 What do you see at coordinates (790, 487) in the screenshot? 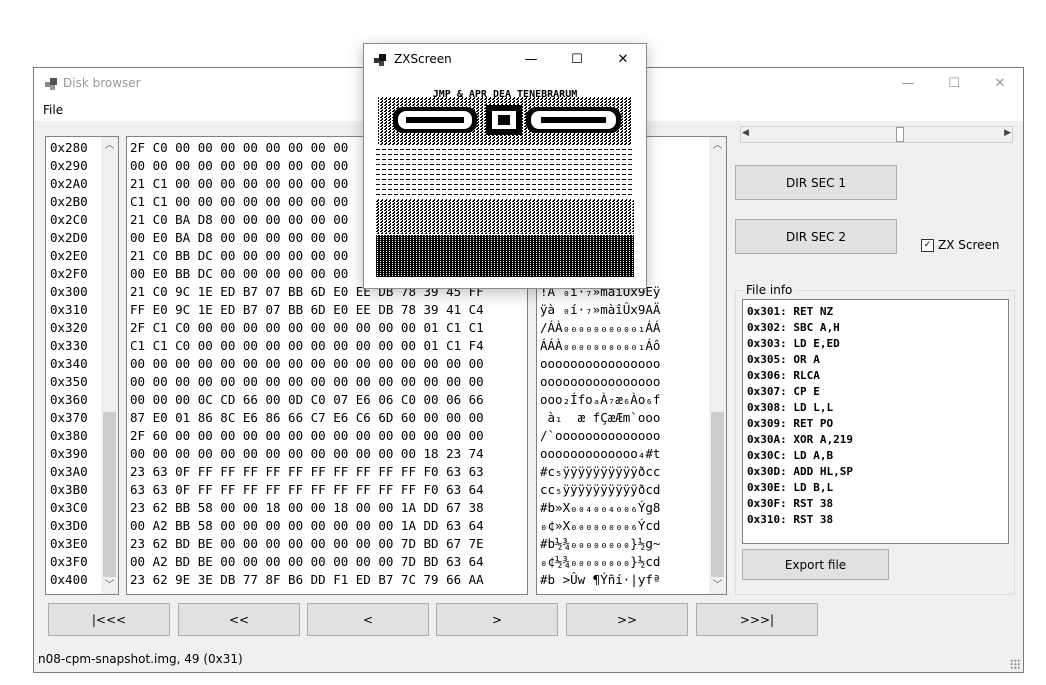
I see `disassembly-line: 0x30E: LD B,L` at bounding box center [790, 487].